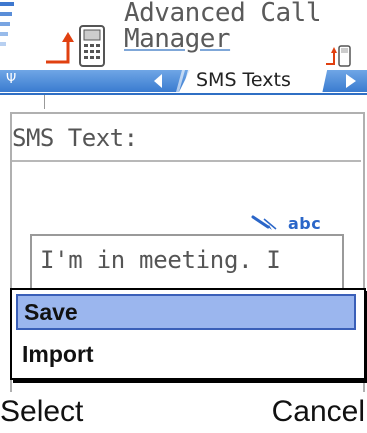 Image resolution: width=367 pixels, height=433 pixels. What do you see at coordinates (7, 24) in the screenshot?
I see `signal-strength-icon` at bounding box center [7, 24].